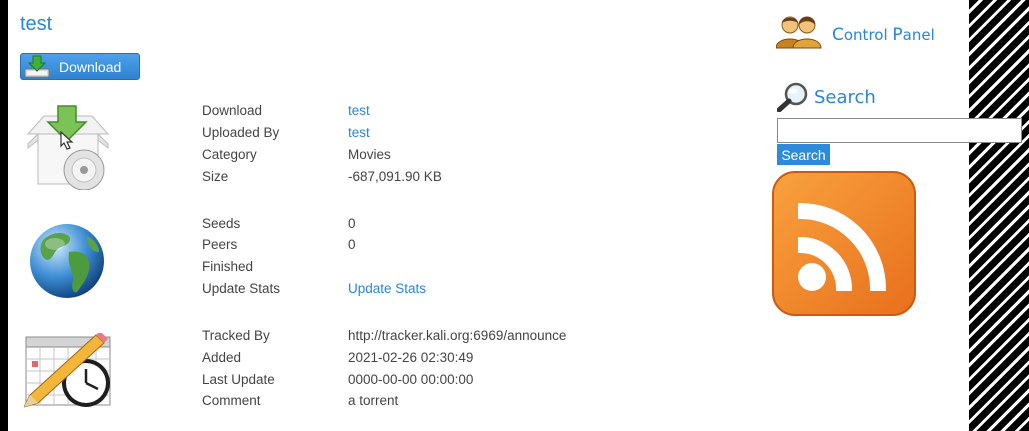 Image resolution: width=1029 pixels, height=431 pixels. Describe the element at coordinates (792, 99) in the screenshot. I see `magnifier-icon` at that location.